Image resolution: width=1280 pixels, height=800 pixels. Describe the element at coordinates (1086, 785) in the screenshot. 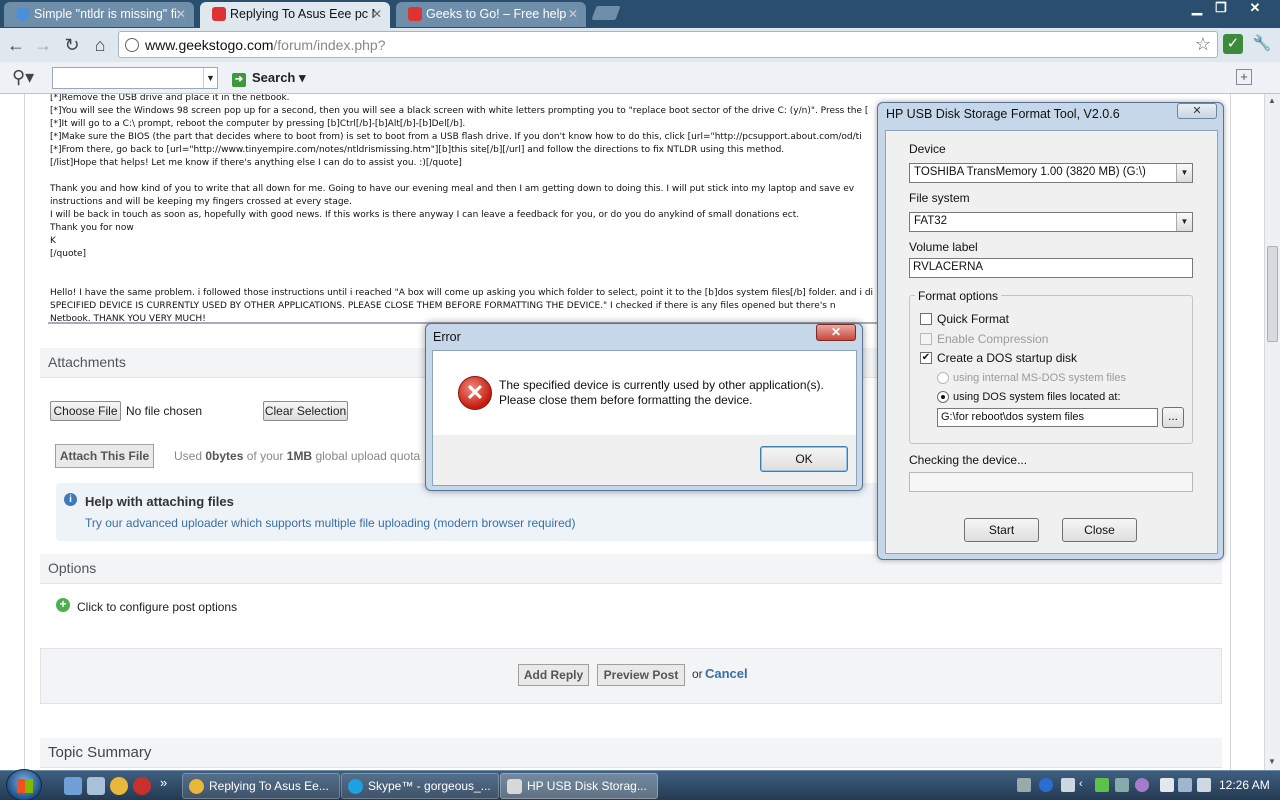

I see `show-hidden-icons: ‹` at that location.